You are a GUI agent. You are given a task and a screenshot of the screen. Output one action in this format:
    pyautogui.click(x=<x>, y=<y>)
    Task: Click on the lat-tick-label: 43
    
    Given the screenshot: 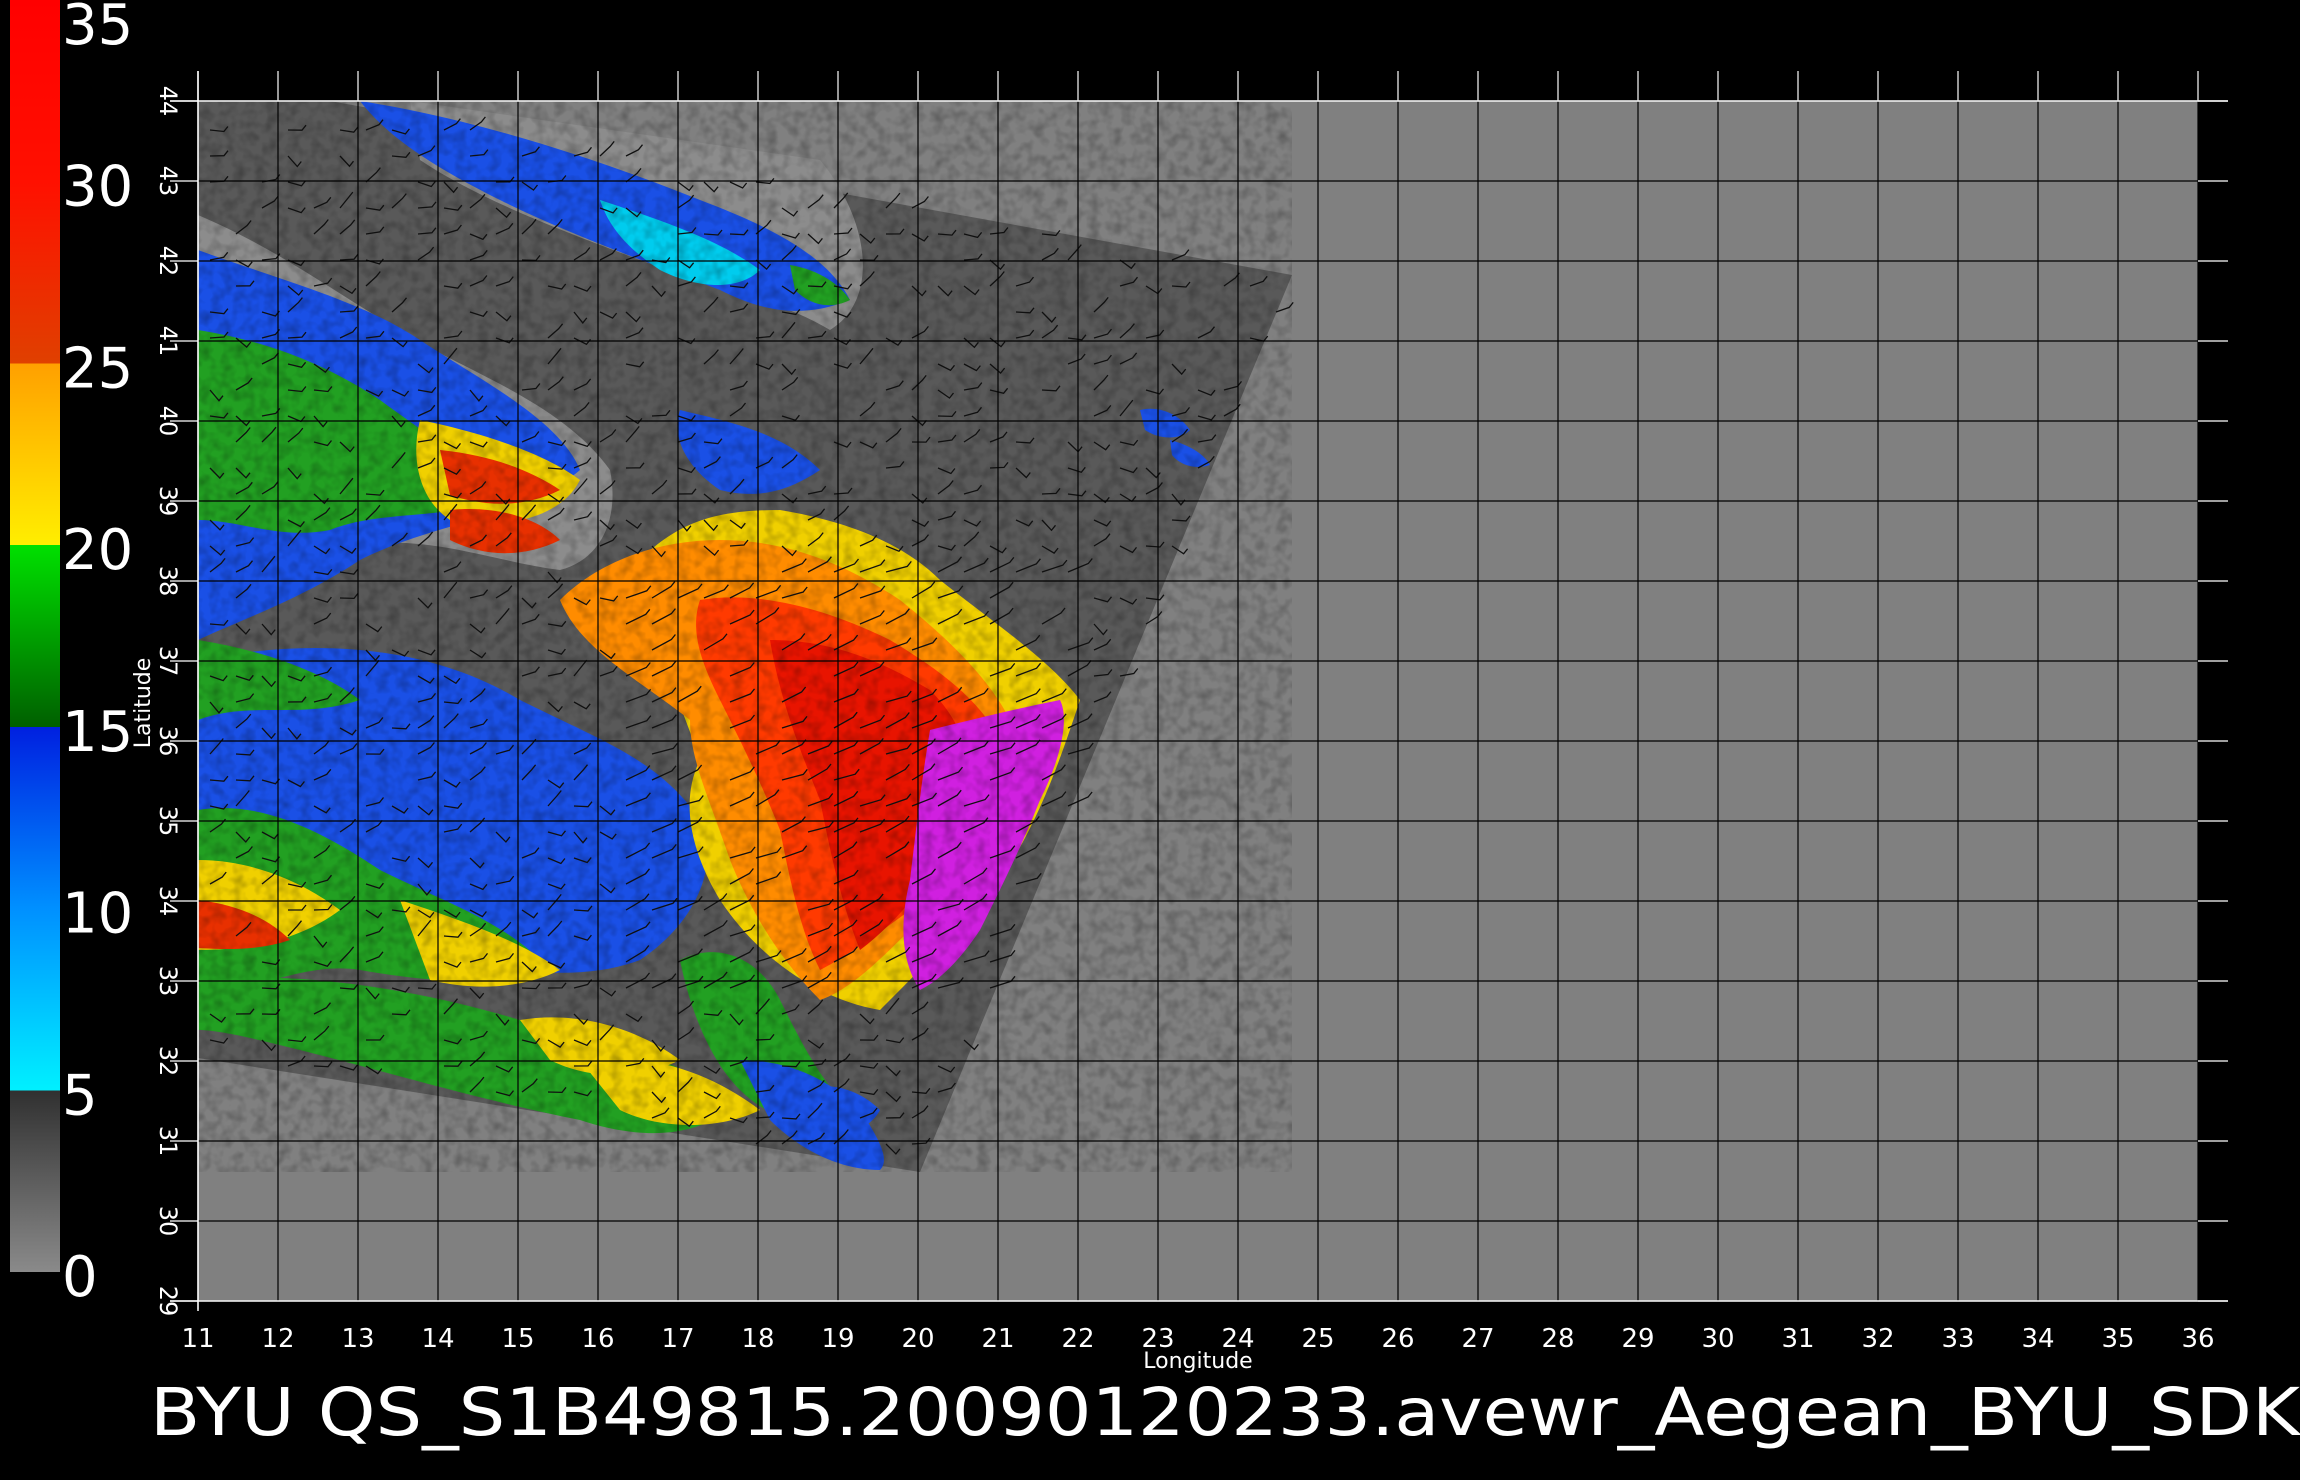 What is the action you would take?
    pyautogui.click(x=168, y=181)
    